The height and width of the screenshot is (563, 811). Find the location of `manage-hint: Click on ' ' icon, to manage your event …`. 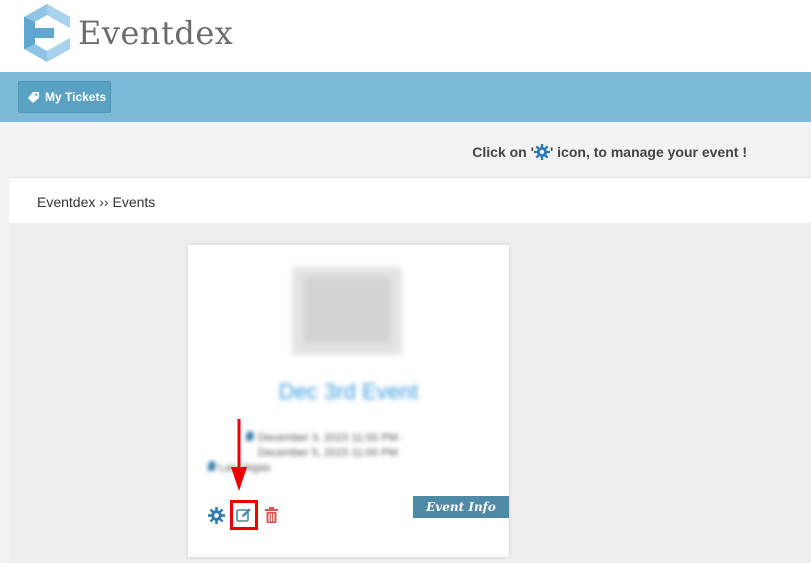

manage-hint: Click on ' ' icon, to manage your event … is located at coordinates (405, 152).